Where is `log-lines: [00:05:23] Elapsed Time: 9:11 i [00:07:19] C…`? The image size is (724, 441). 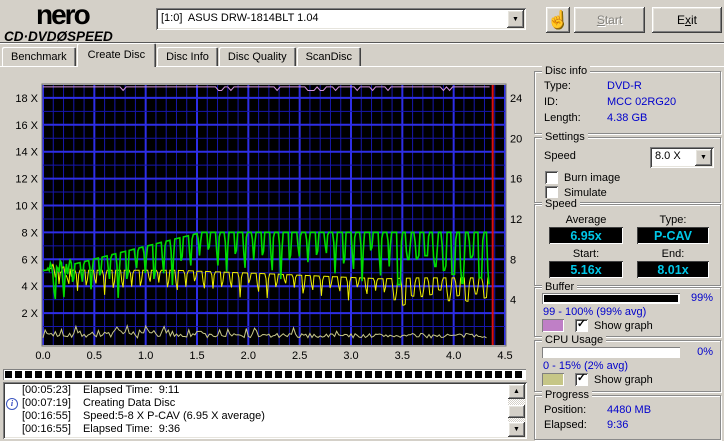 log-lines: [00:05:23] Elapsed Time: 9:11 i [00:07:19] C… is located at coordinates (256, 410).